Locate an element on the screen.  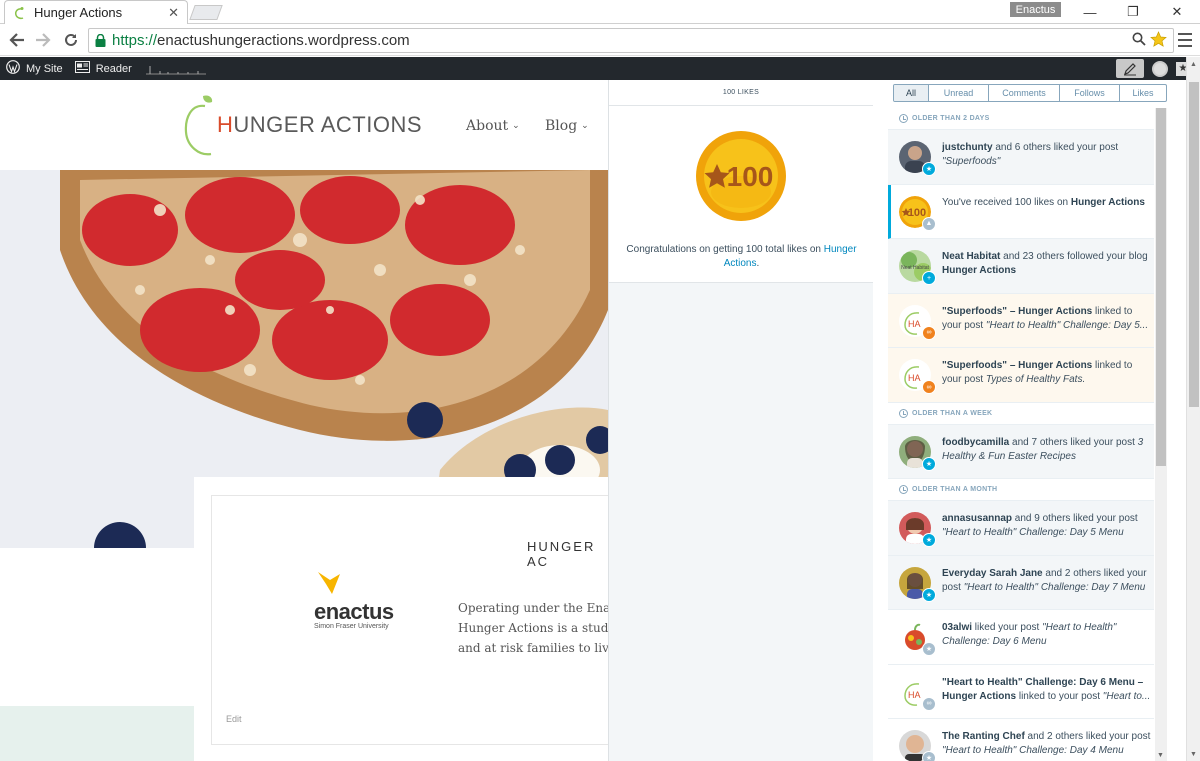
enactus-wordmark: enactus is located at coordinates (354, 611).